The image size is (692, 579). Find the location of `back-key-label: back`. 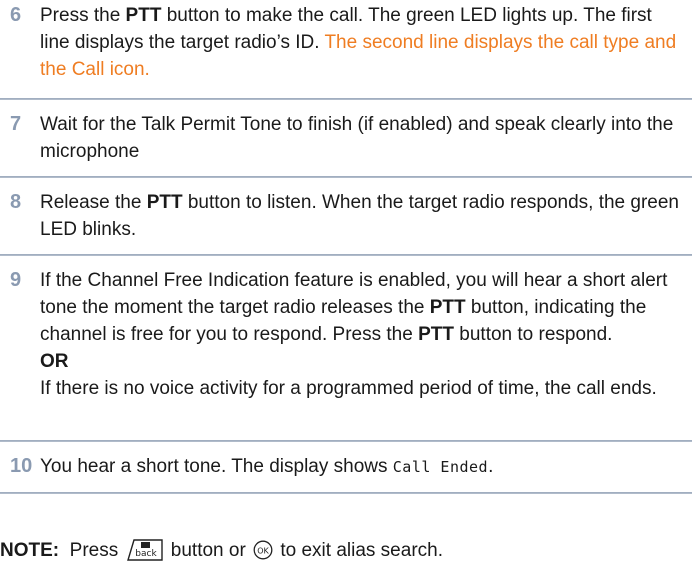

back-key-label: back is located at coordinates (146, 554).